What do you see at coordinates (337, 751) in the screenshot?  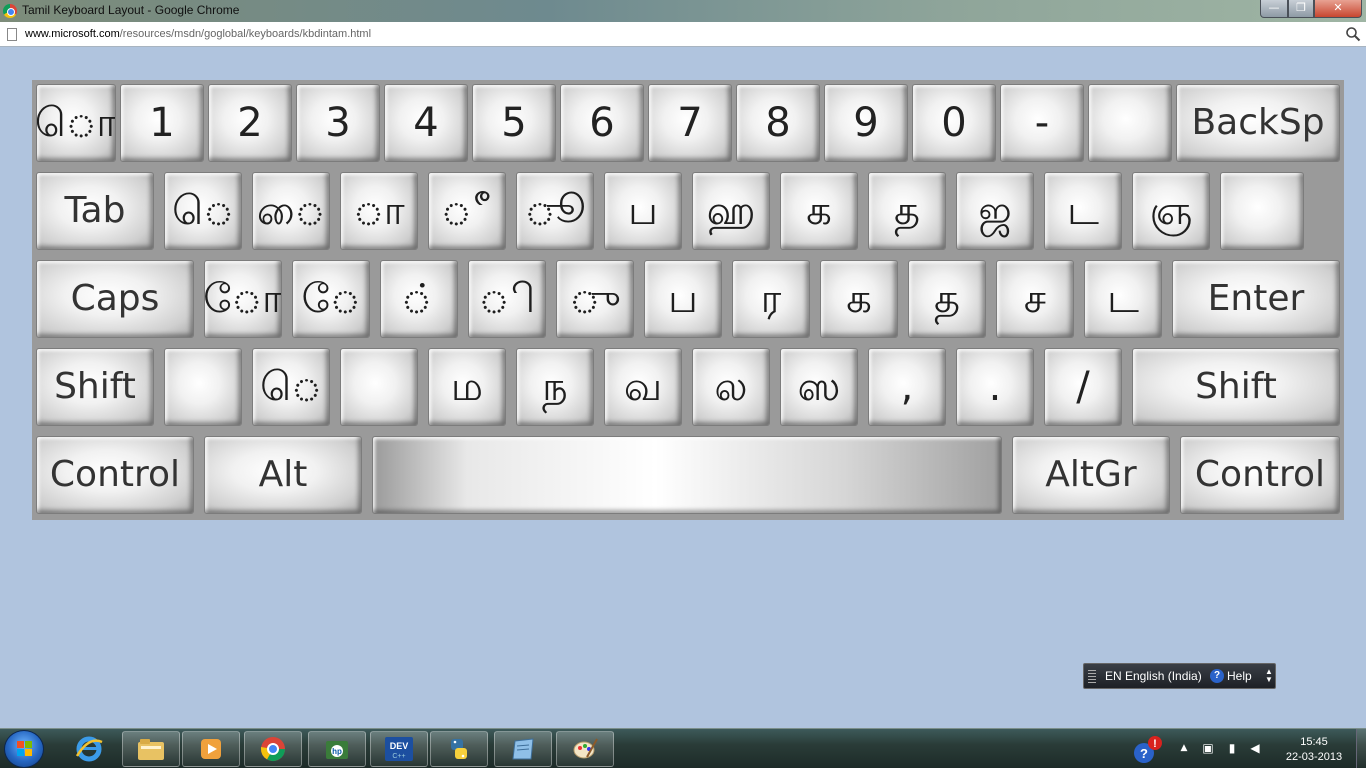 I see `svg-text: hp` at bounding box center [337, 751].